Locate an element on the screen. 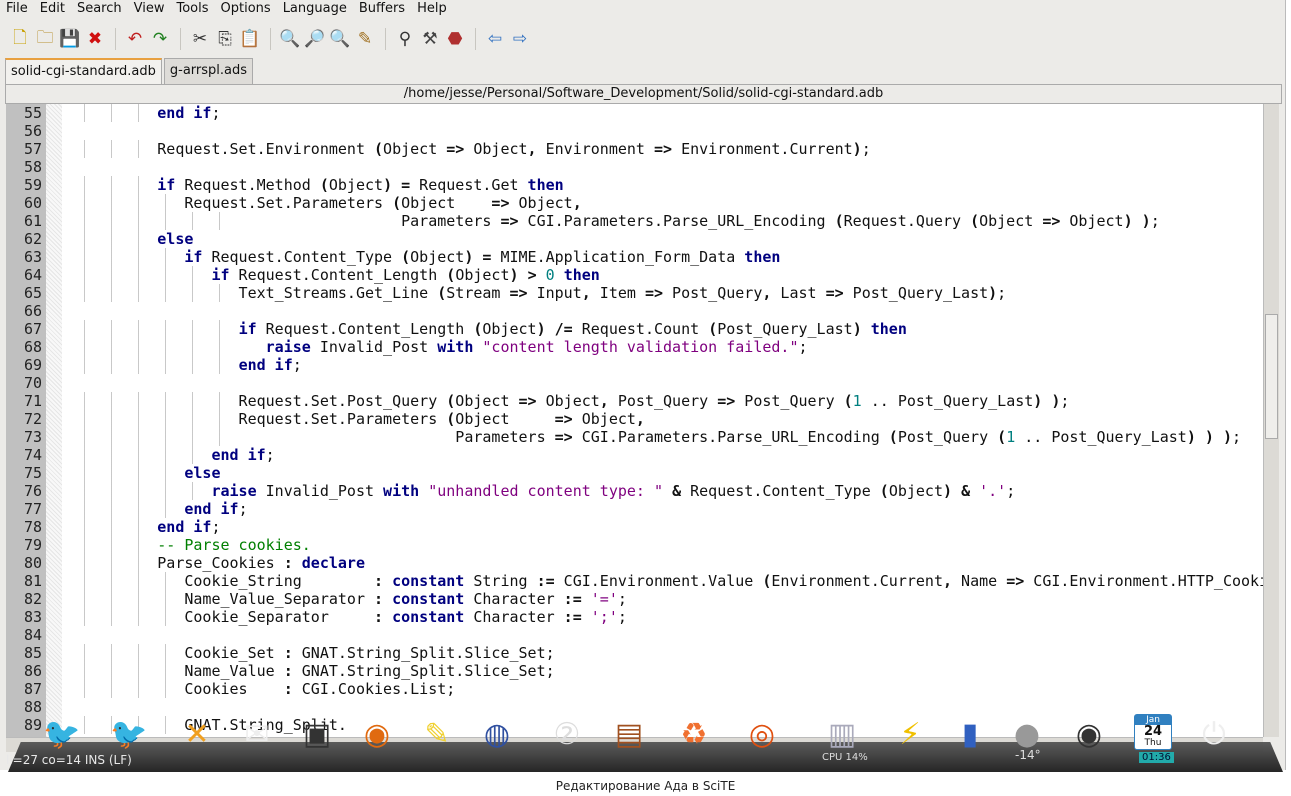 This screenshot has height=796, width=1291. code-line: 55 end if; is located at coordinates (634, 113).